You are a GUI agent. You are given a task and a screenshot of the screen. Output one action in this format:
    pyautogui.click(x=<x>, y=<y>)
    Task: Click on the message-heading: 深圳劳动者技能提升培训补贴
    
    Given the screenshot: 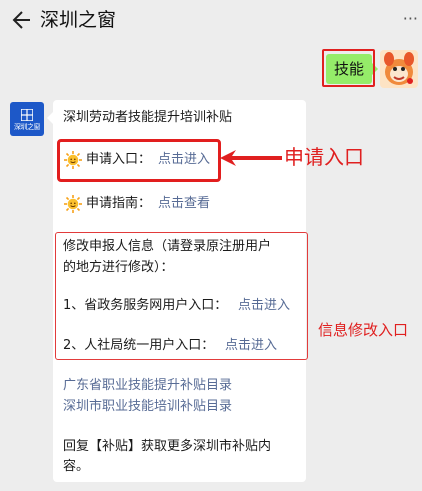 What is the action you would take?
    pyautogui.click(x=148, y=117)
    